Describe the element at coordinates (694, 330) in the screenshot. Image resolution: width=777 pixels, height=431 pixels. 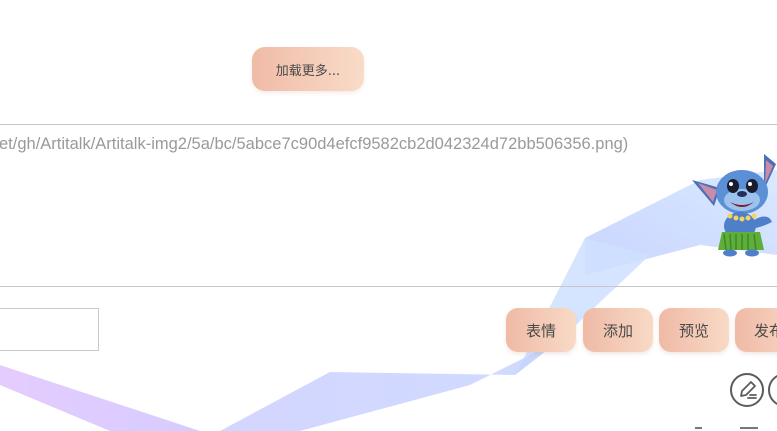
I see `preview-button: 预览` at that location.